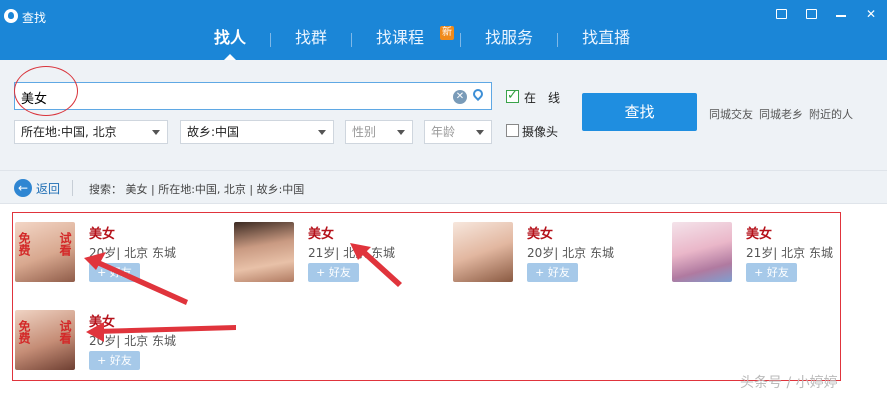 The image size is (887, 397). Describe the element at coordinates (231, 97) in the screenshot. I see `search-input` at that location.